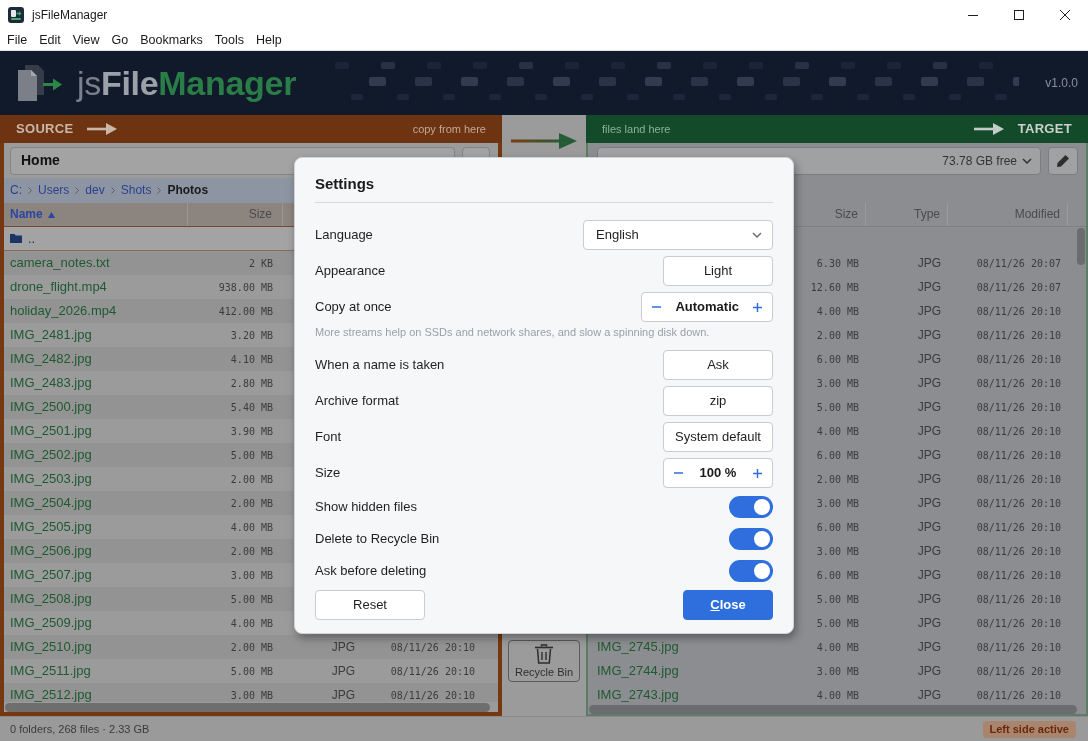  I want to click on file-size: 3.20 MB, so click(251, 335).